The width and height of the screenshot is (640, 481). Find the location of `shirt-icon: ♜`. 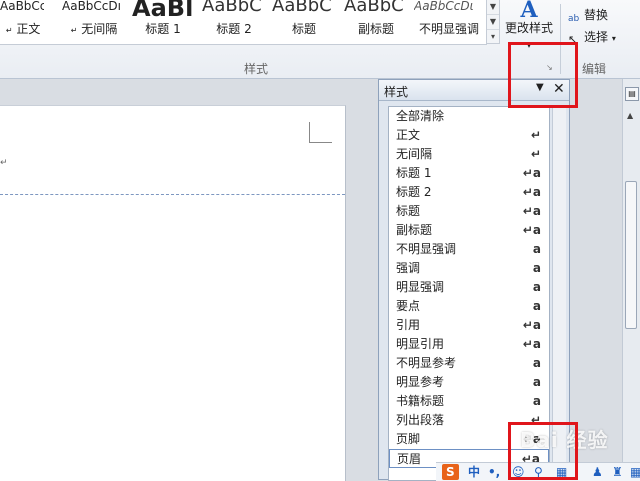

shirt-icon: ♜ is located at coordinates (617, 472).